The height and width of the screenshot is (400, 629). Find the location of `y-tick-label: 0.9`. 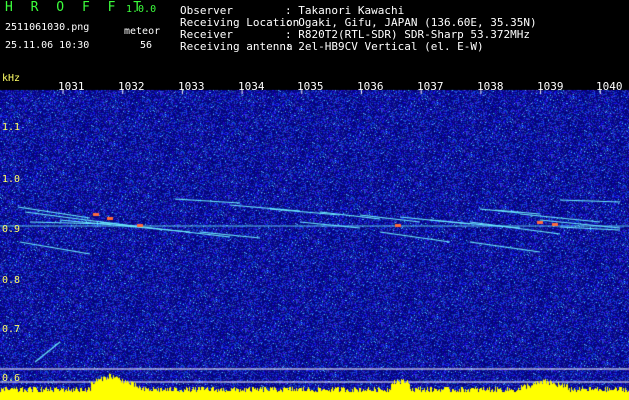

y-tick-label: 0.9 is located at coordinates (11, 229).